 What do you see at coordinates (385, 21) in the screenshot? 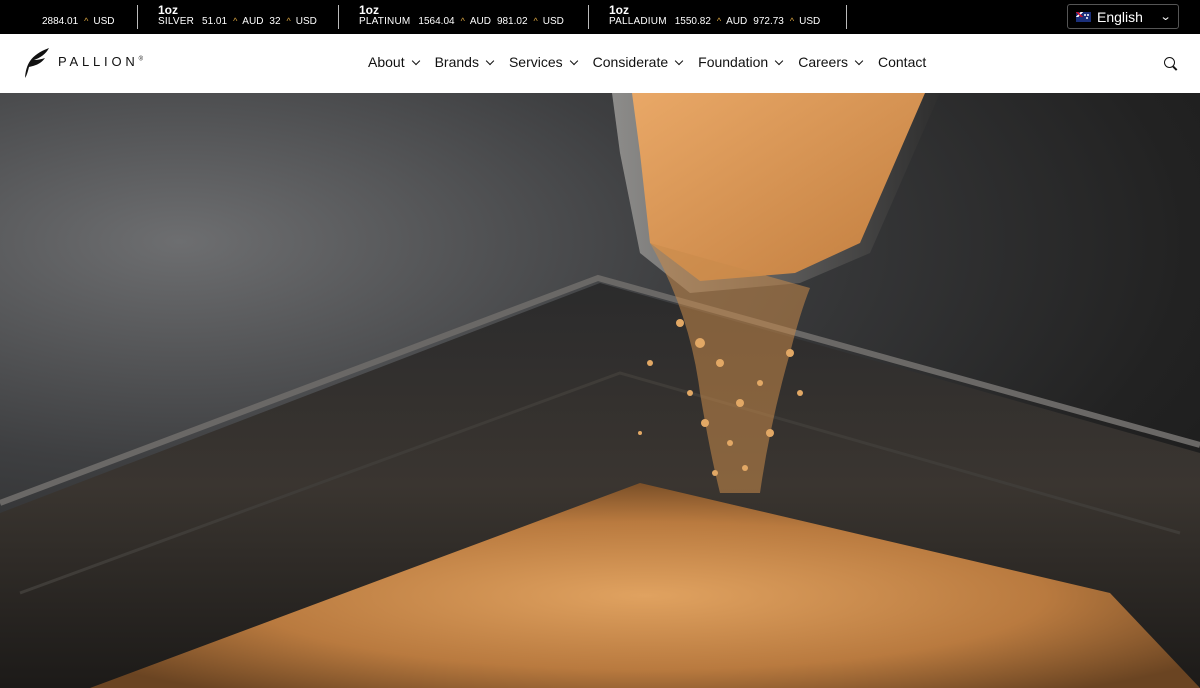
I see `ticker-metal: PLATINUM` at bounding box center [385, 21].